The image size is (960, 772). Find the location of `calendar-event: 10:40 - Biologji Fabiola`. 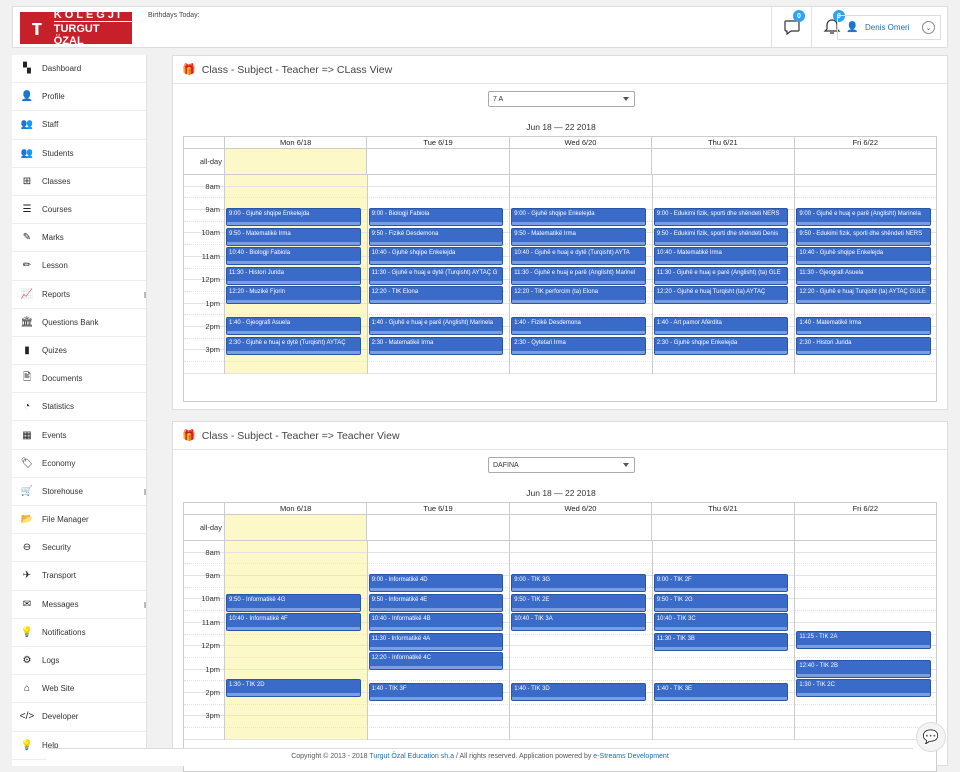

calendar-event: 10:40 - Biologji Fabiola is located at coordinates (293, 256).